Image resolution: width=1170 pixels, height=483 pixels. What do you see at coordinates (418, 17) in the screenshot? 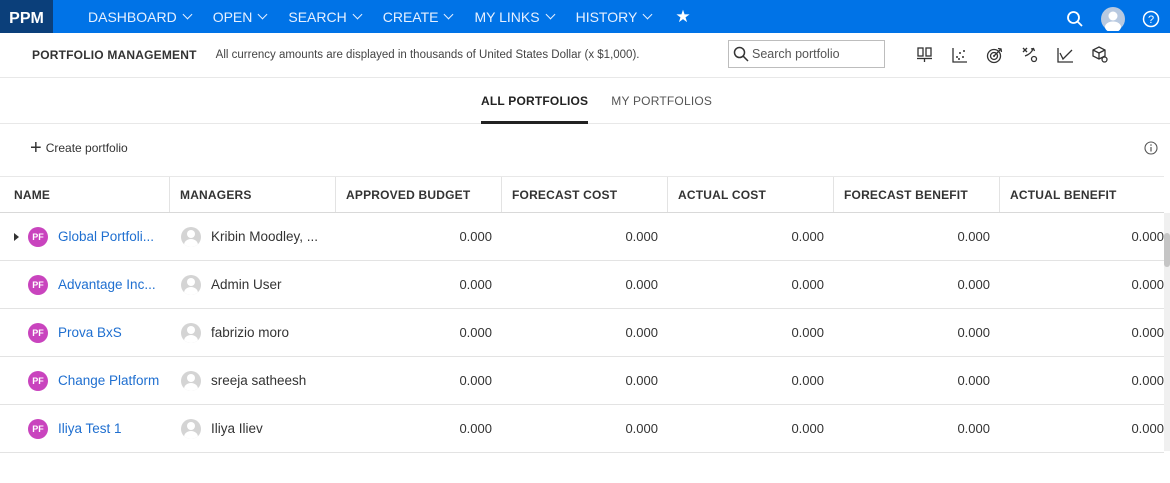
I see `nav-create: CREATE` at bounding box center [418, 17].